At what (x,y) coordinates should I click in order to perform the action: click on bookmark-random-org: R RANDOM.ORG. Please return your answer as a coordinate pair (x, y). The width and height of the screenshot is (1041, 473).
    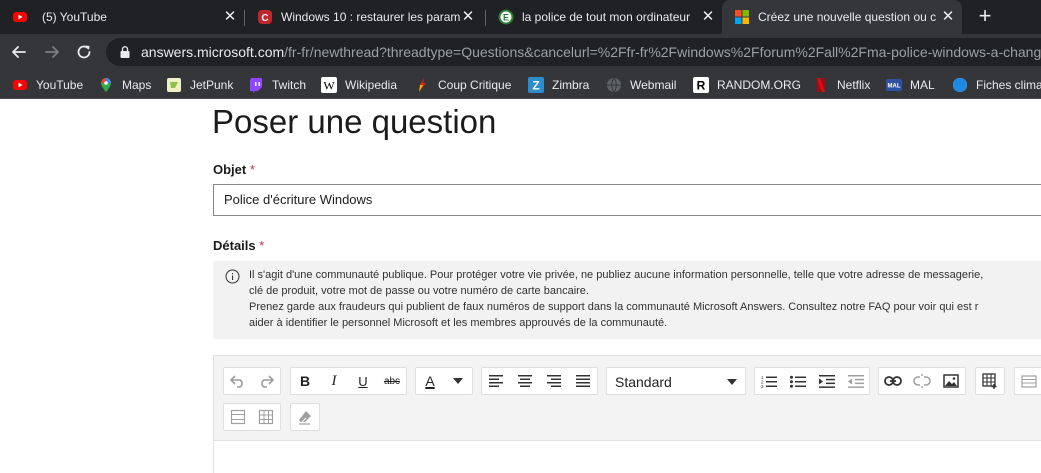
    Looking at the image, I should click on (747, 85).